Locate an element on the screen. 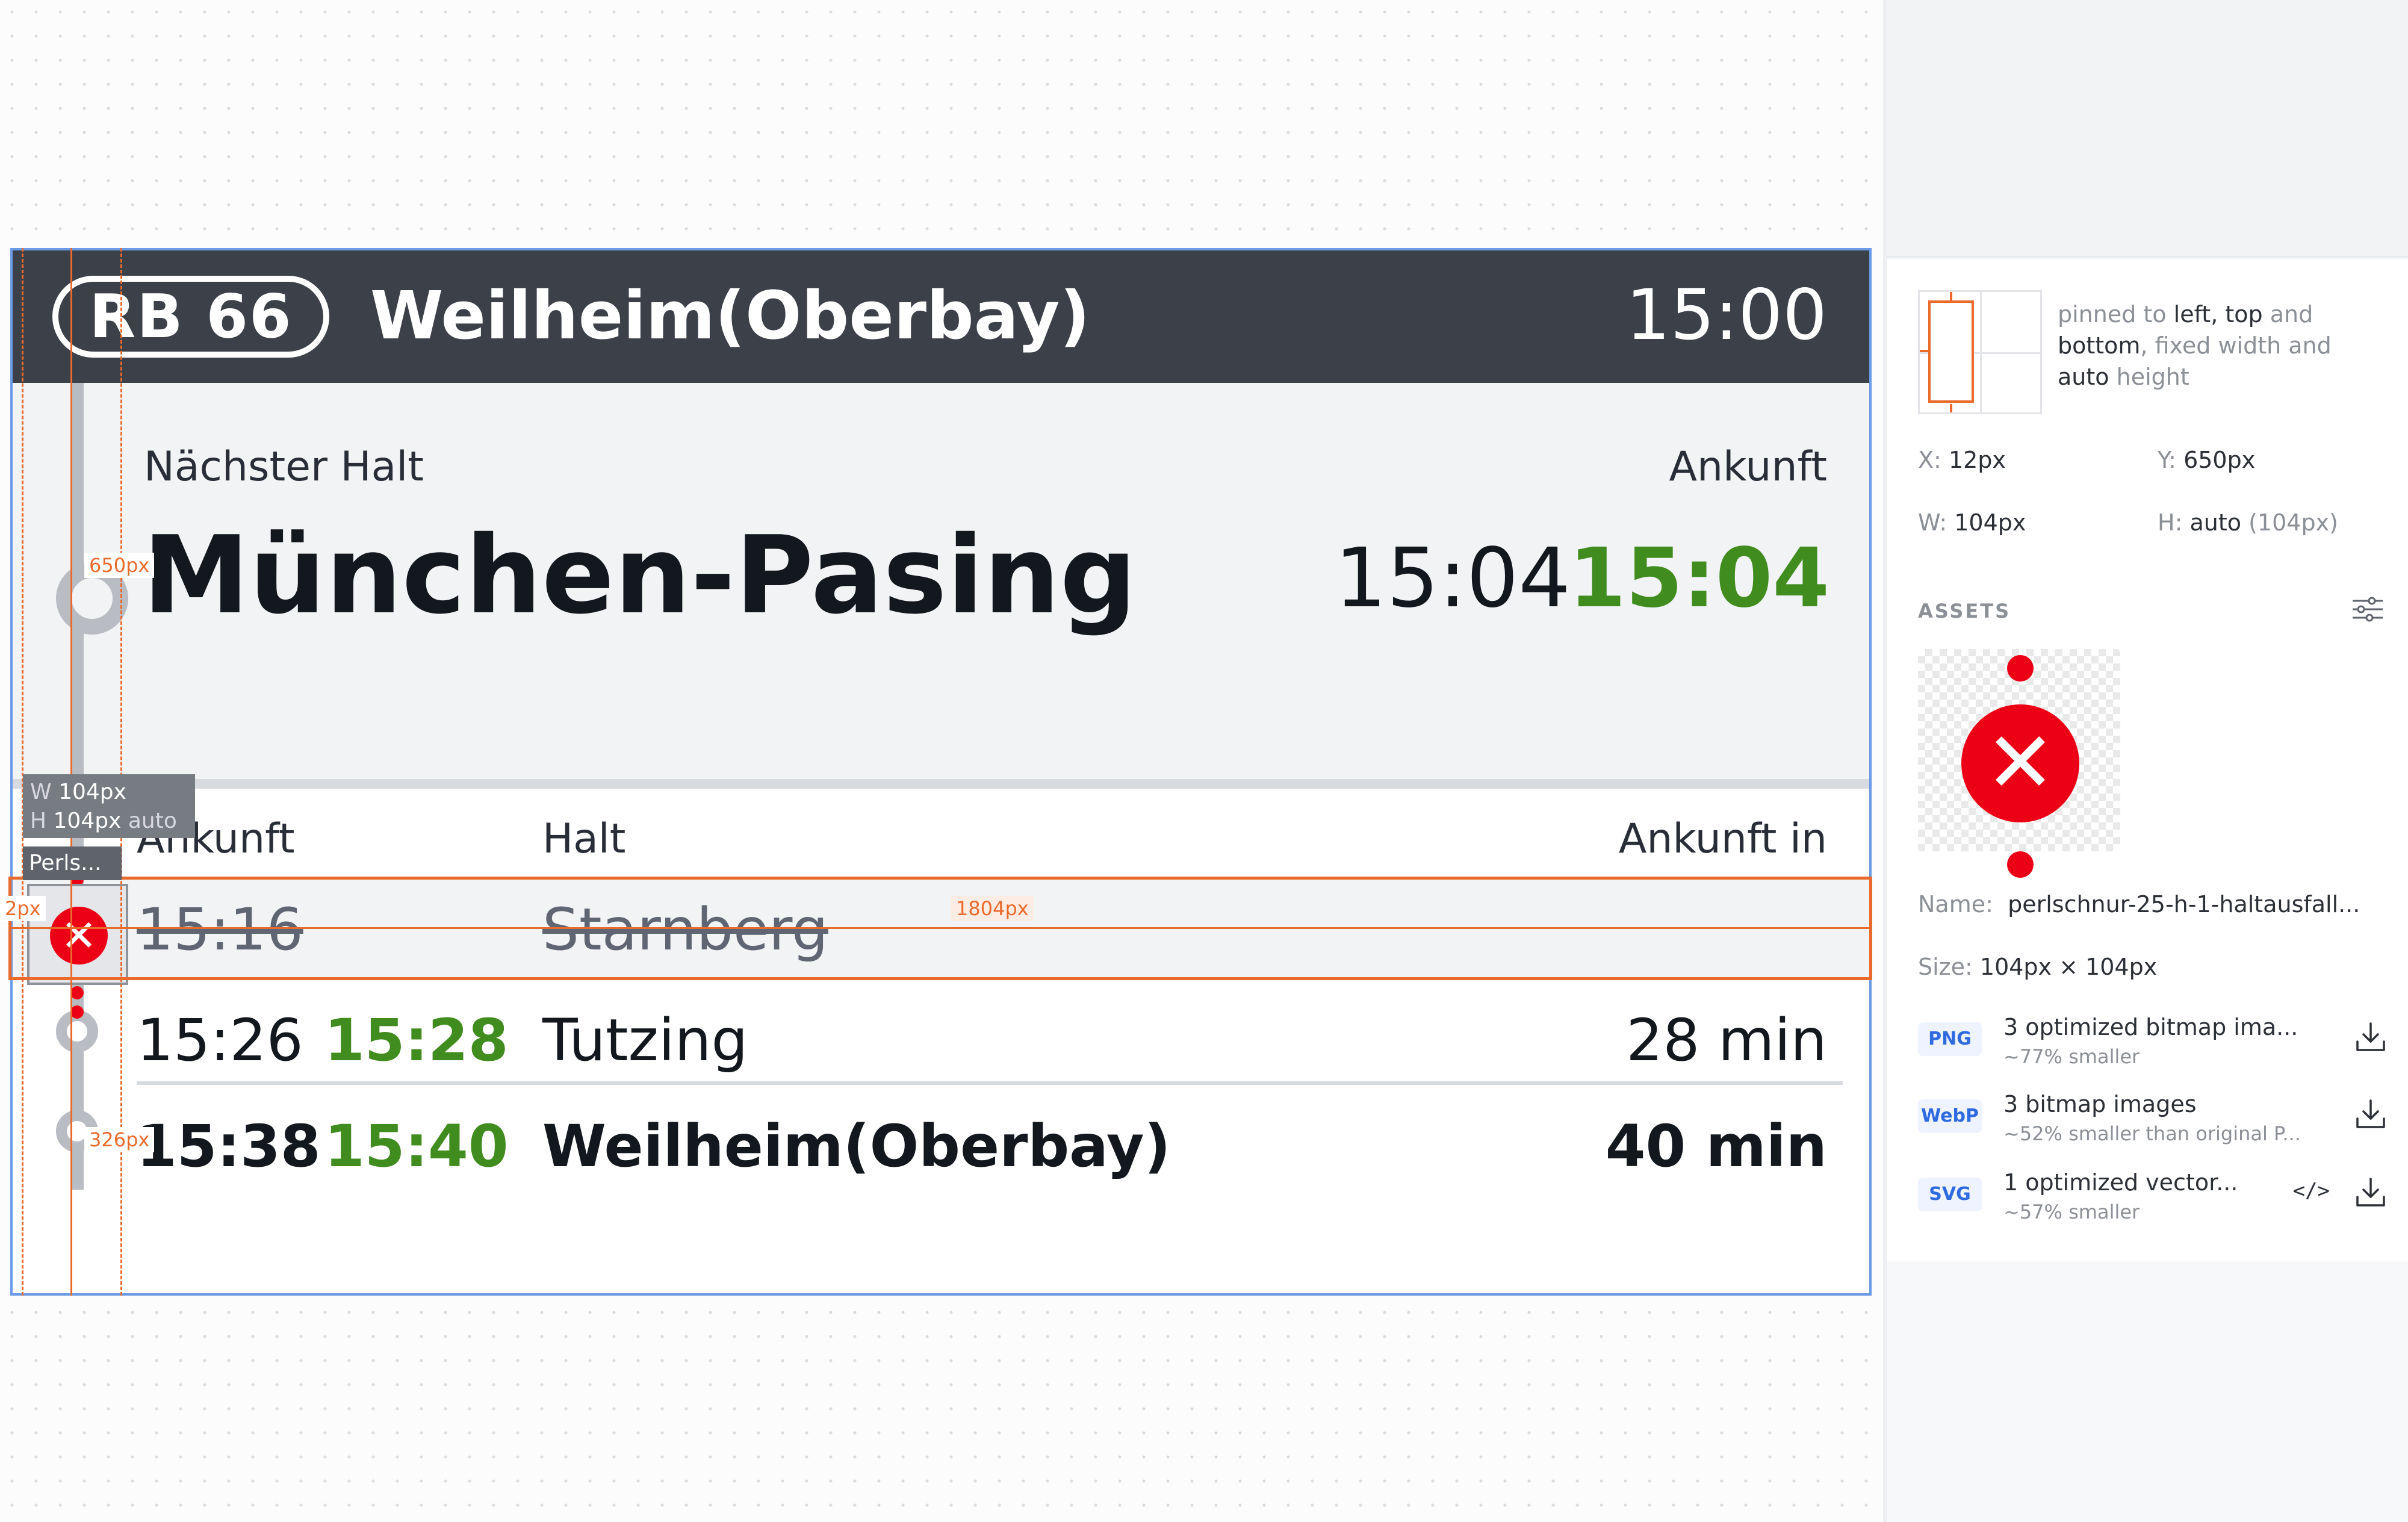  arrival-label: Ankunft is located at coordinates (1748, 467).